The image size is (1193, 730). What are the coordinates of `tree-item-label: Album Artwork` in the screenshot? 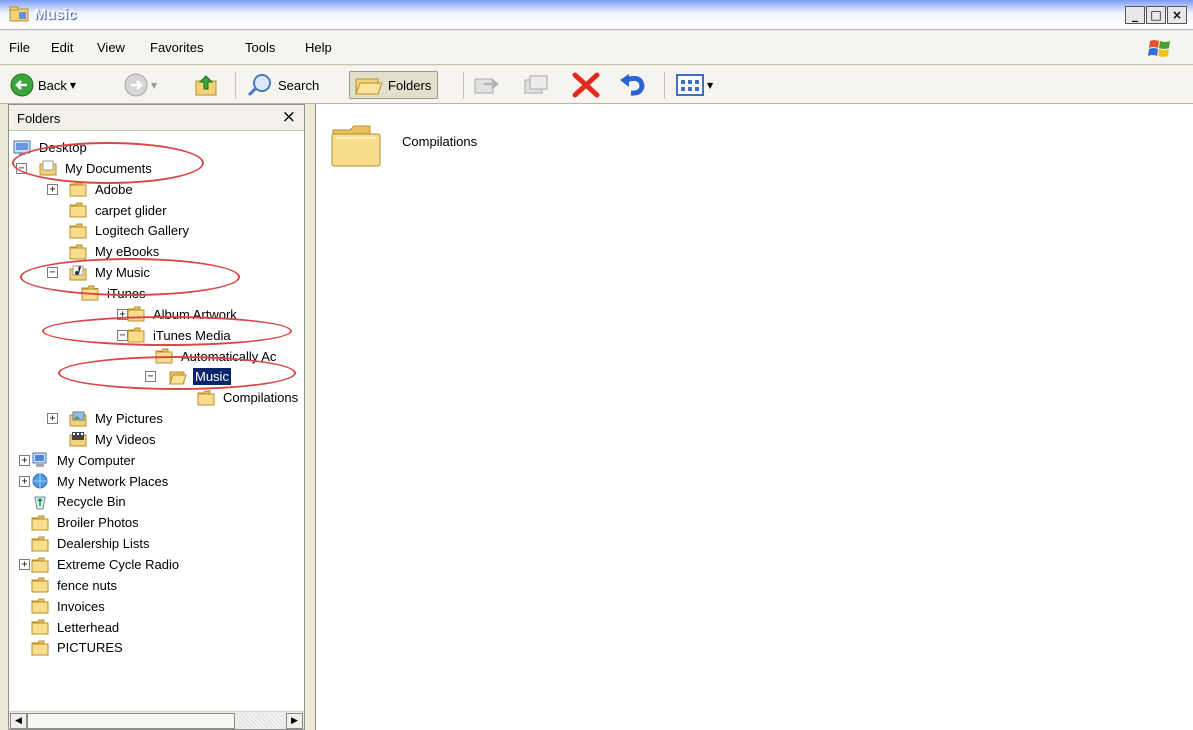 It's located at (195, 314).